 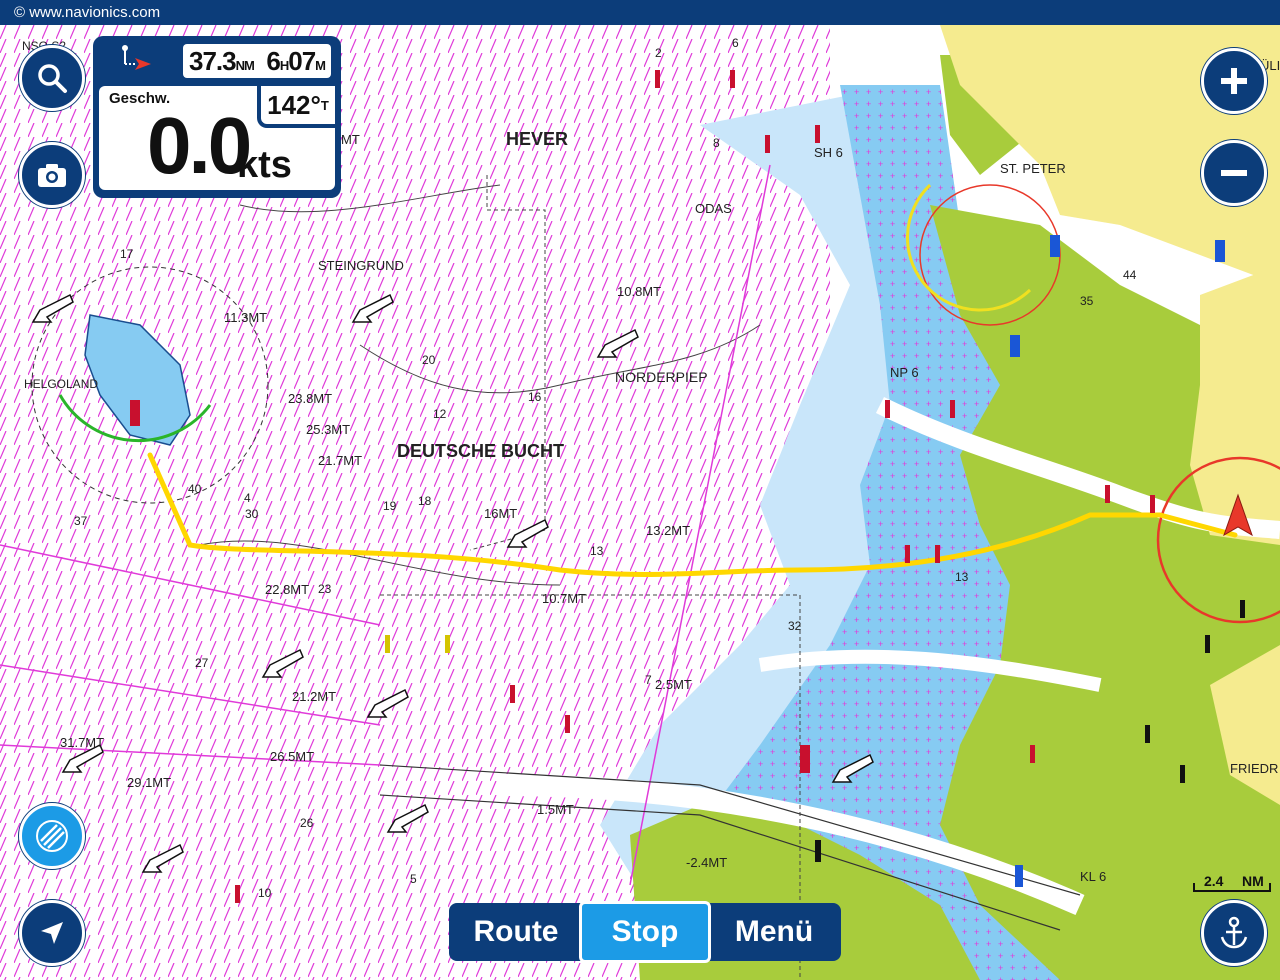 I want to click on tracking-button, so click(x=1234, y=933).